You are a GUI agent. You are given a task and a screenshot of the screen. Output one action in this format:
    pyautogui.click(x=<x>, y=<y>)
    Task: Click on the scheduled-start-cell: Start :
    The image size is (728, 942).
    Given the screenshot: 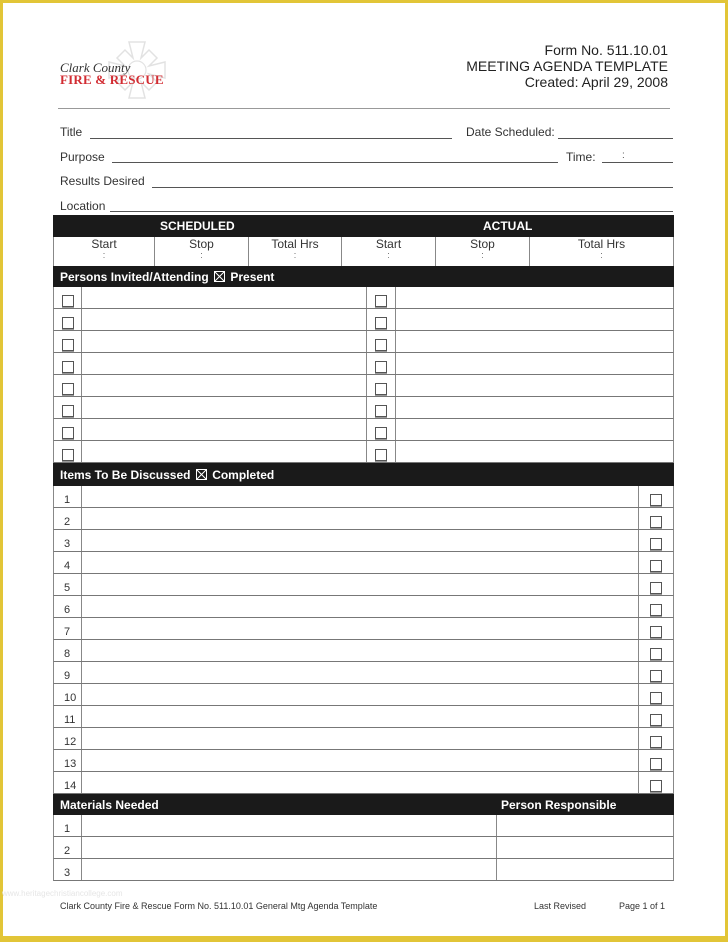 What is the action you would take?
    pyautogui.click(x=104, y=251)
    